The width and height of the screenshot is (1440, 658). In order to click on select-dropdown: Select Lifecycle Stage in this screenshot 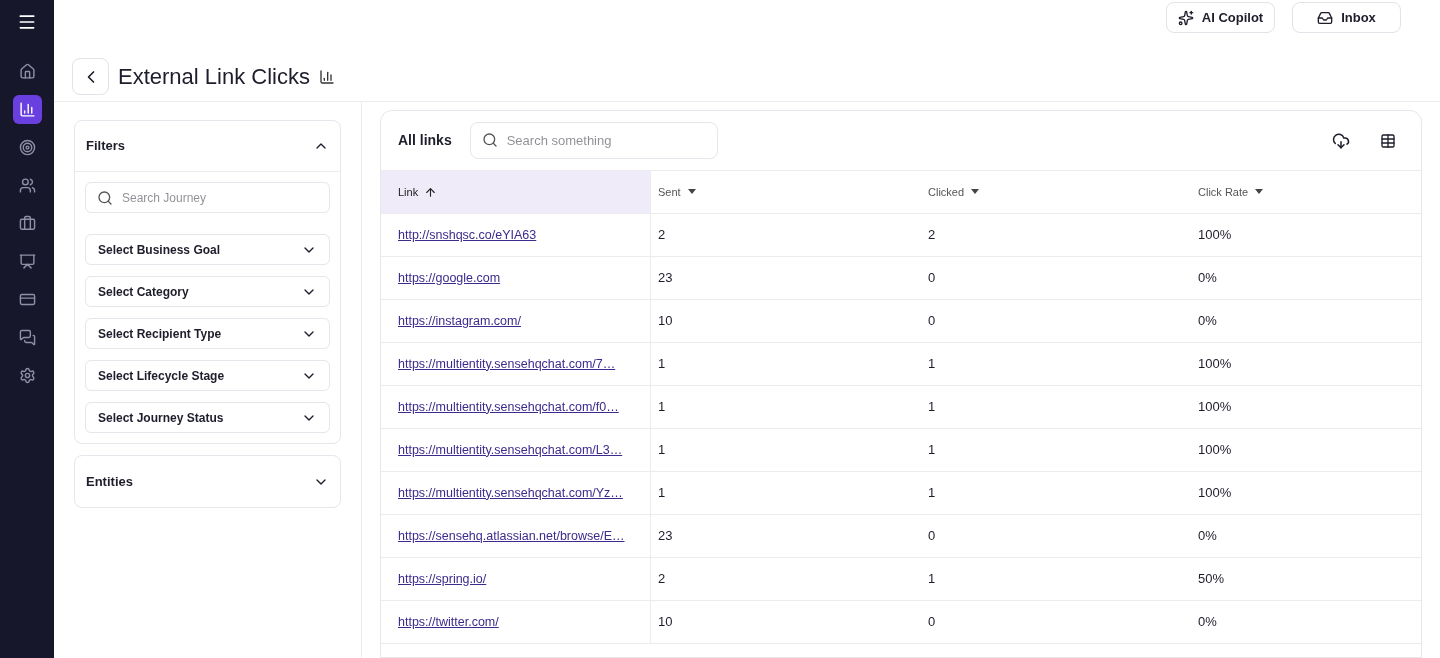, I will do `click(207, 375)`.